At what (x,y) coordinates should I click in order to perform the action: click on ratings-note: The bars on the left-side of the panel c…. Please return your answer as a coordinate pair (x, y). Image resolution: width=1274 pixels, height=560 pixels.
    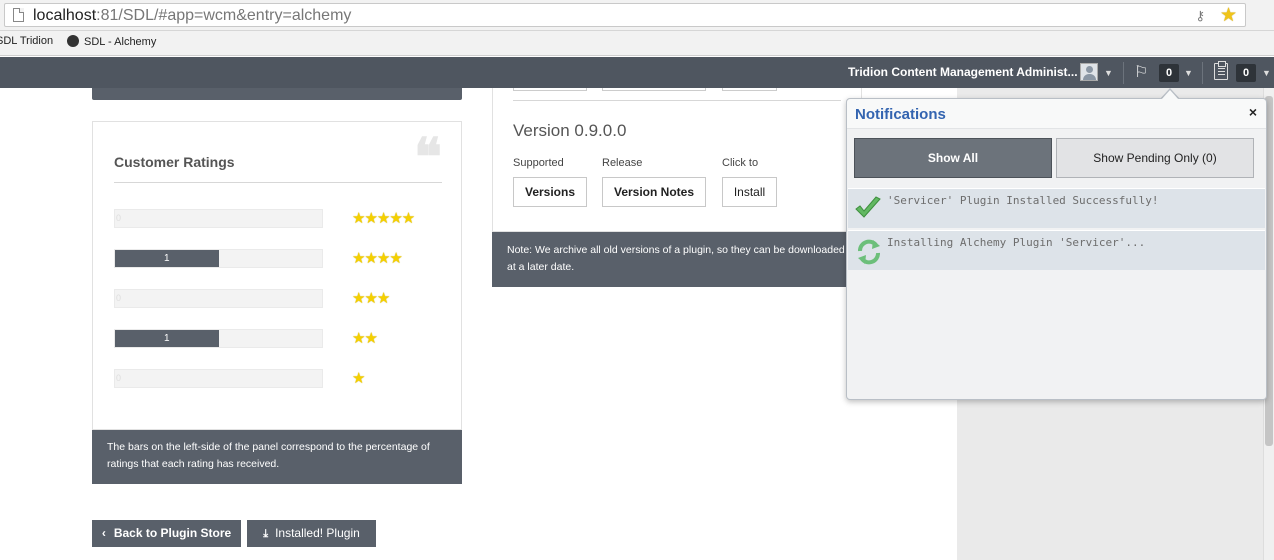
    Looking at the image, I should click on (277, 457).